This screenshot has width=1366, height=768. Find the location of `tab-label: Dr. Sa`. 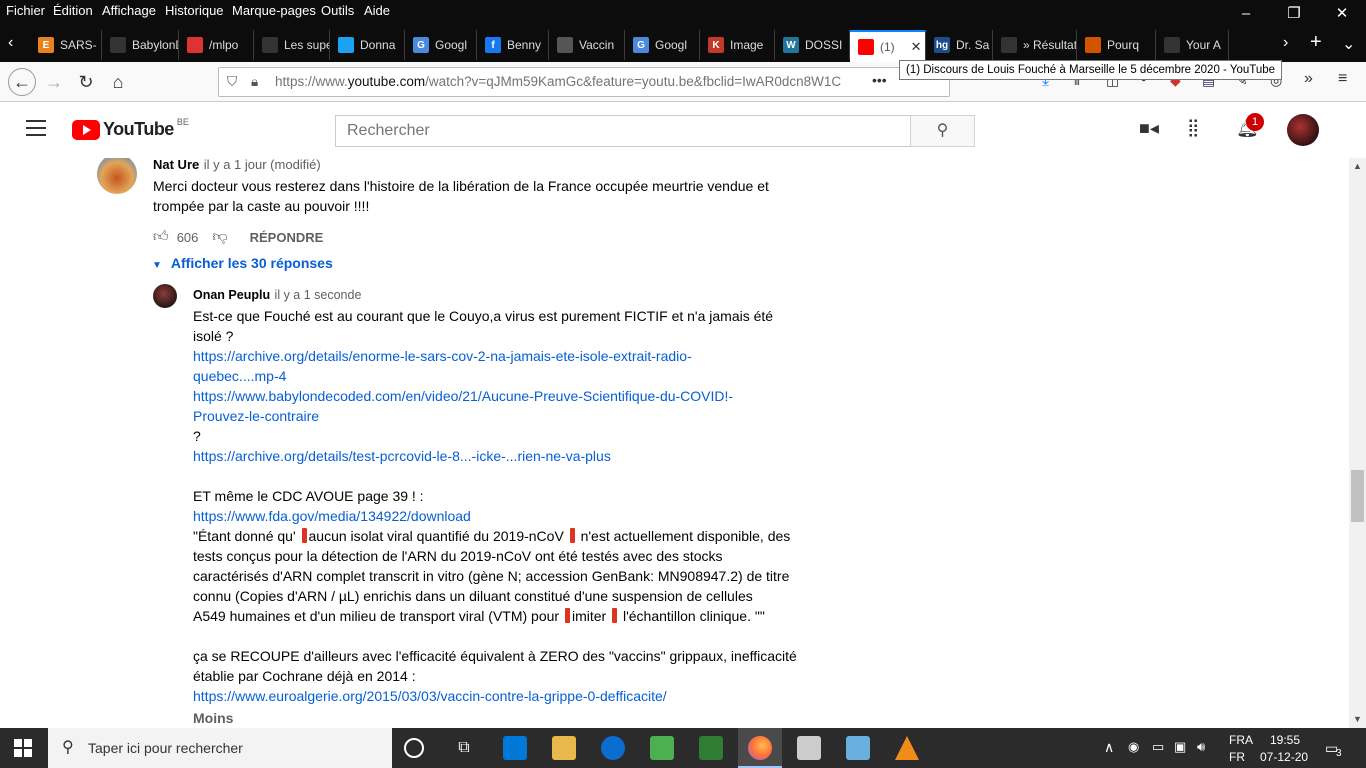

tab-label: Dr. Sa is located at coordinates (973, 45).